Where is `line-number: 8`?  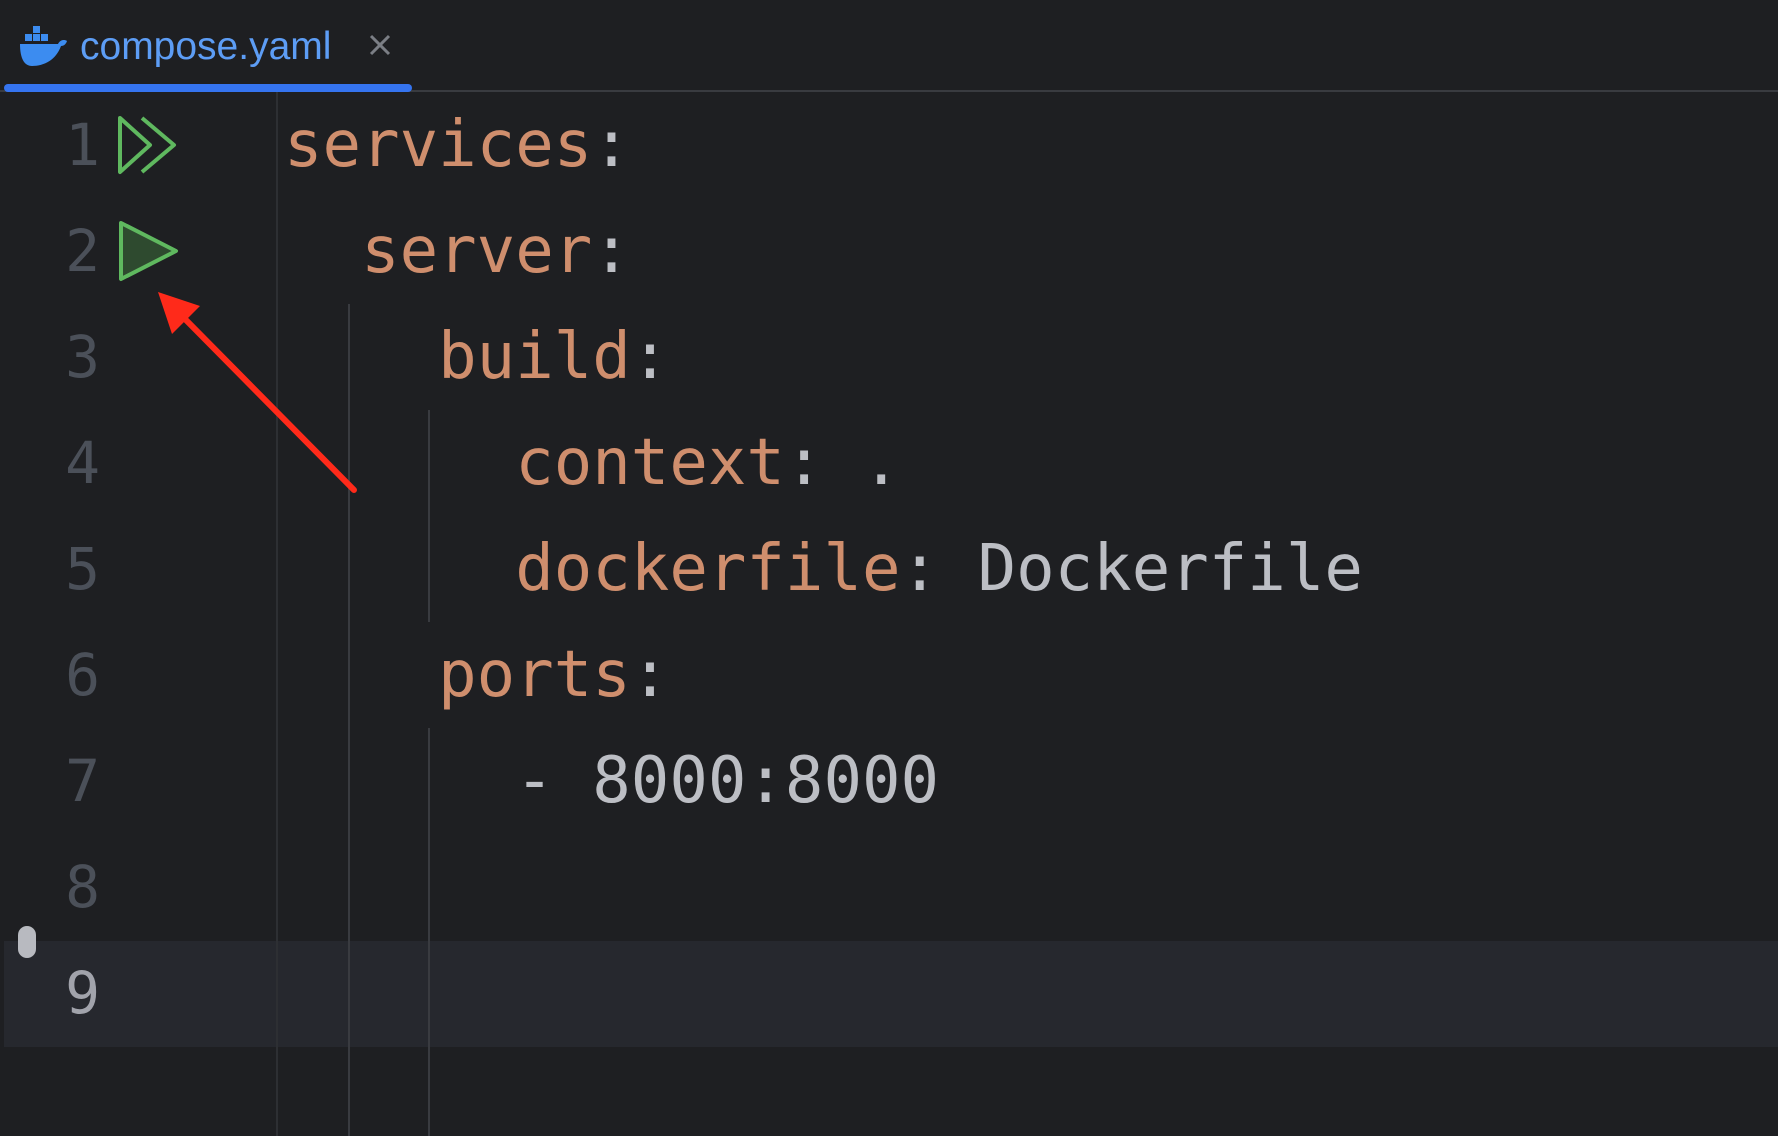 line-number: 8 is located at coordinates (82, 887).